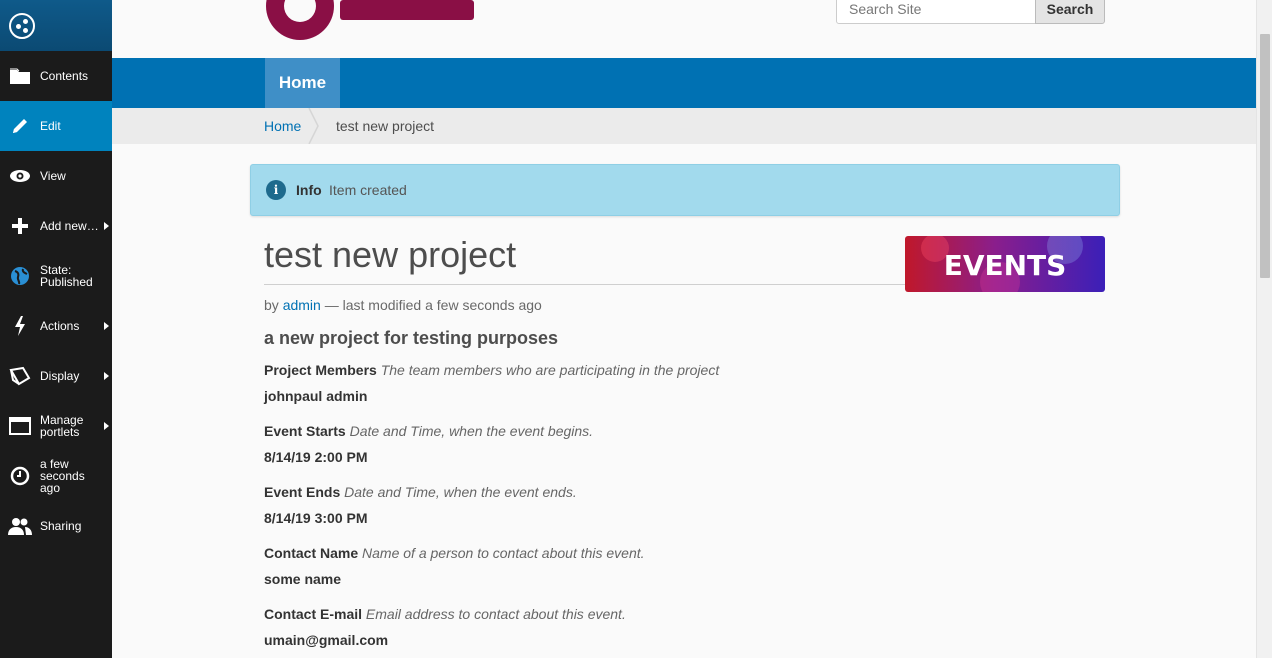  I want to click on field-label: Project Members, so click(320, 370).